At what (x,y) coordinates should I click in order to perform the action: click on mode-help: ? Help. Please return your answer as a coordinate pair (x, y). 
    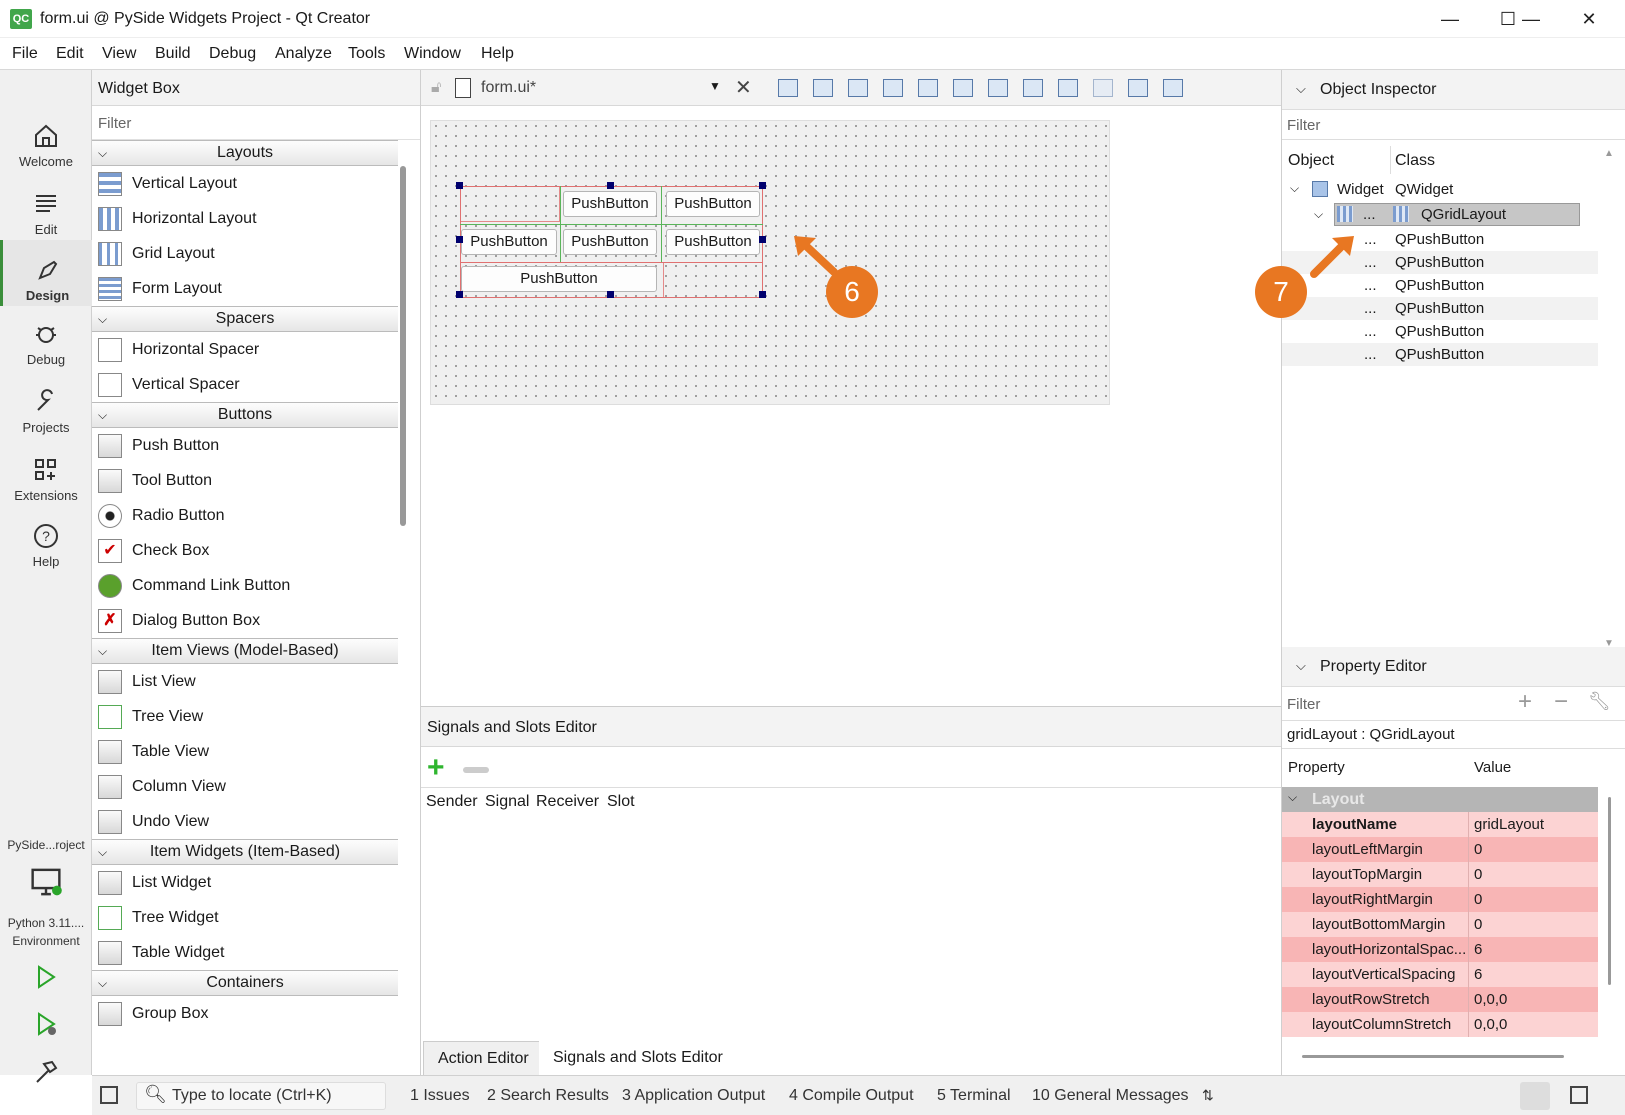
    Looking at the image, I should click on (46, 545).